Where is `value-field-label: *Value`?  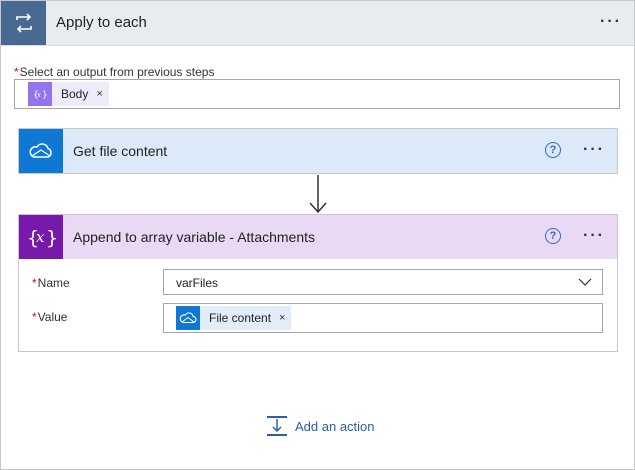
value-field-label: *Value is located at coordinates (50, 317).